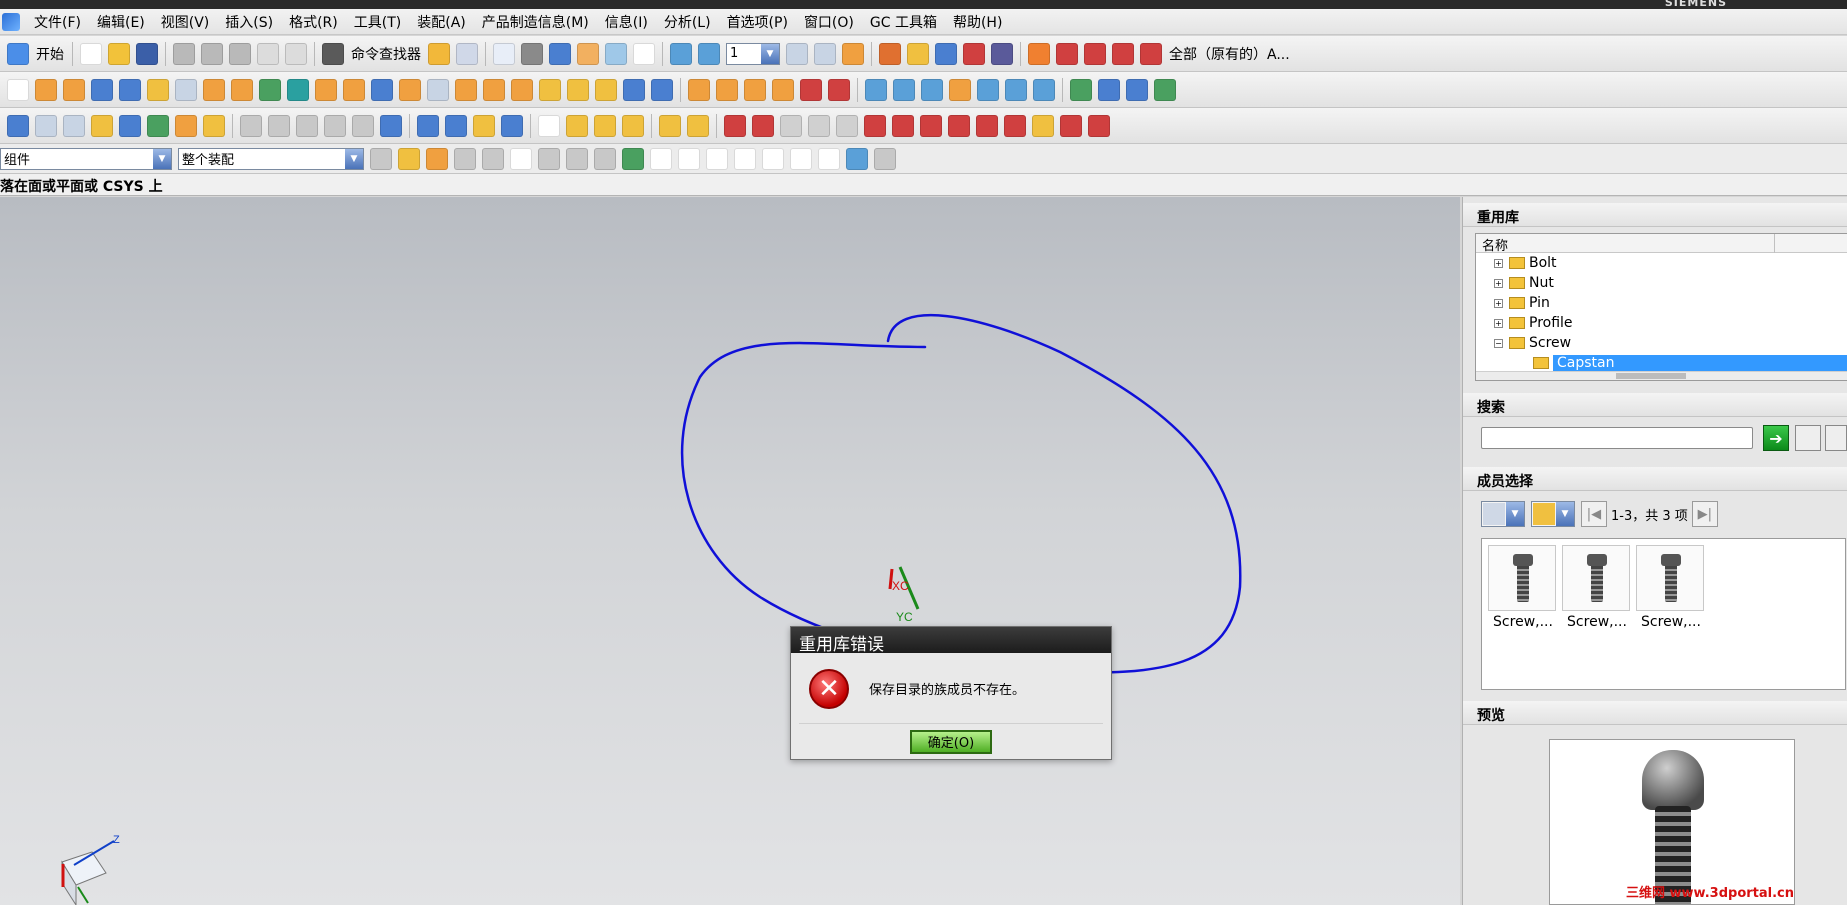 This screenshot has height=905, width=1847. I want to click on paste-icon, so click(240, 53).